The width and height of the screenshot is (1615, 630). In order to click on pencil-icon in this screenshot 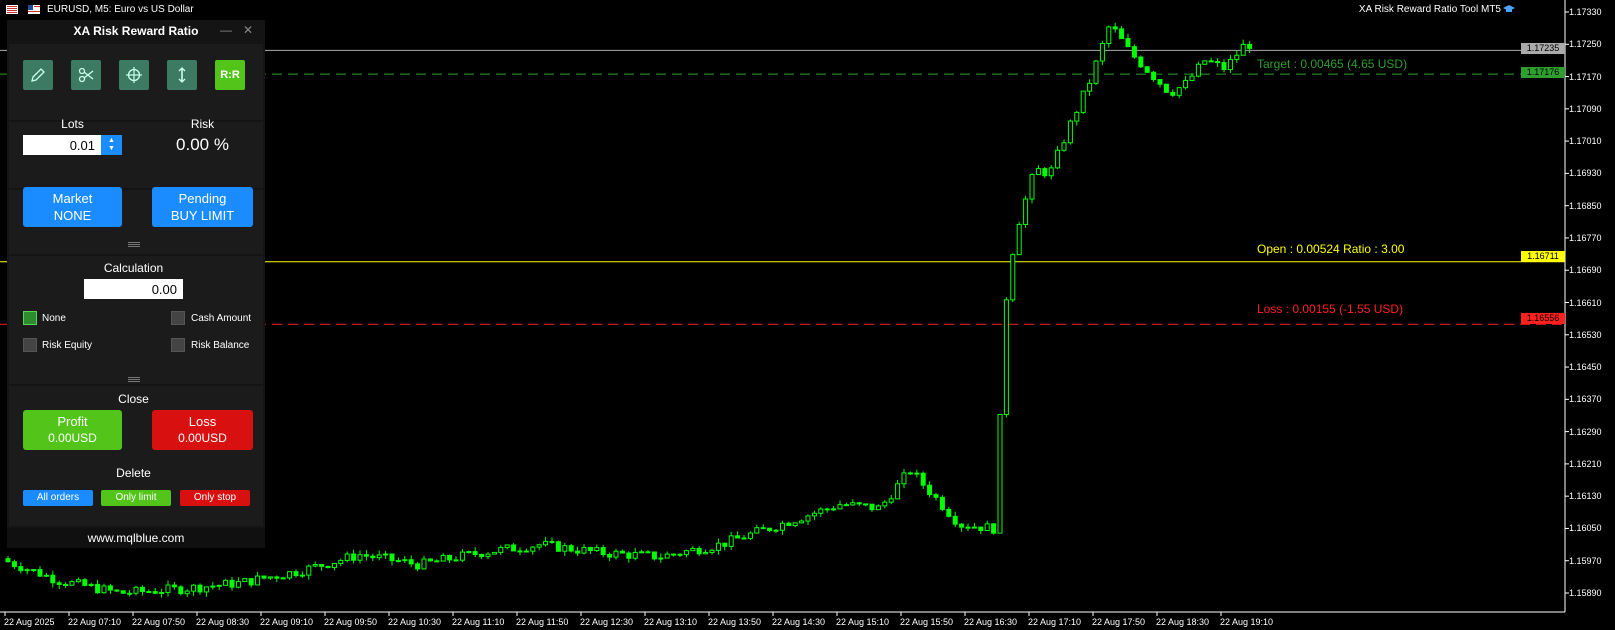, I will do `click(38, 75)`.